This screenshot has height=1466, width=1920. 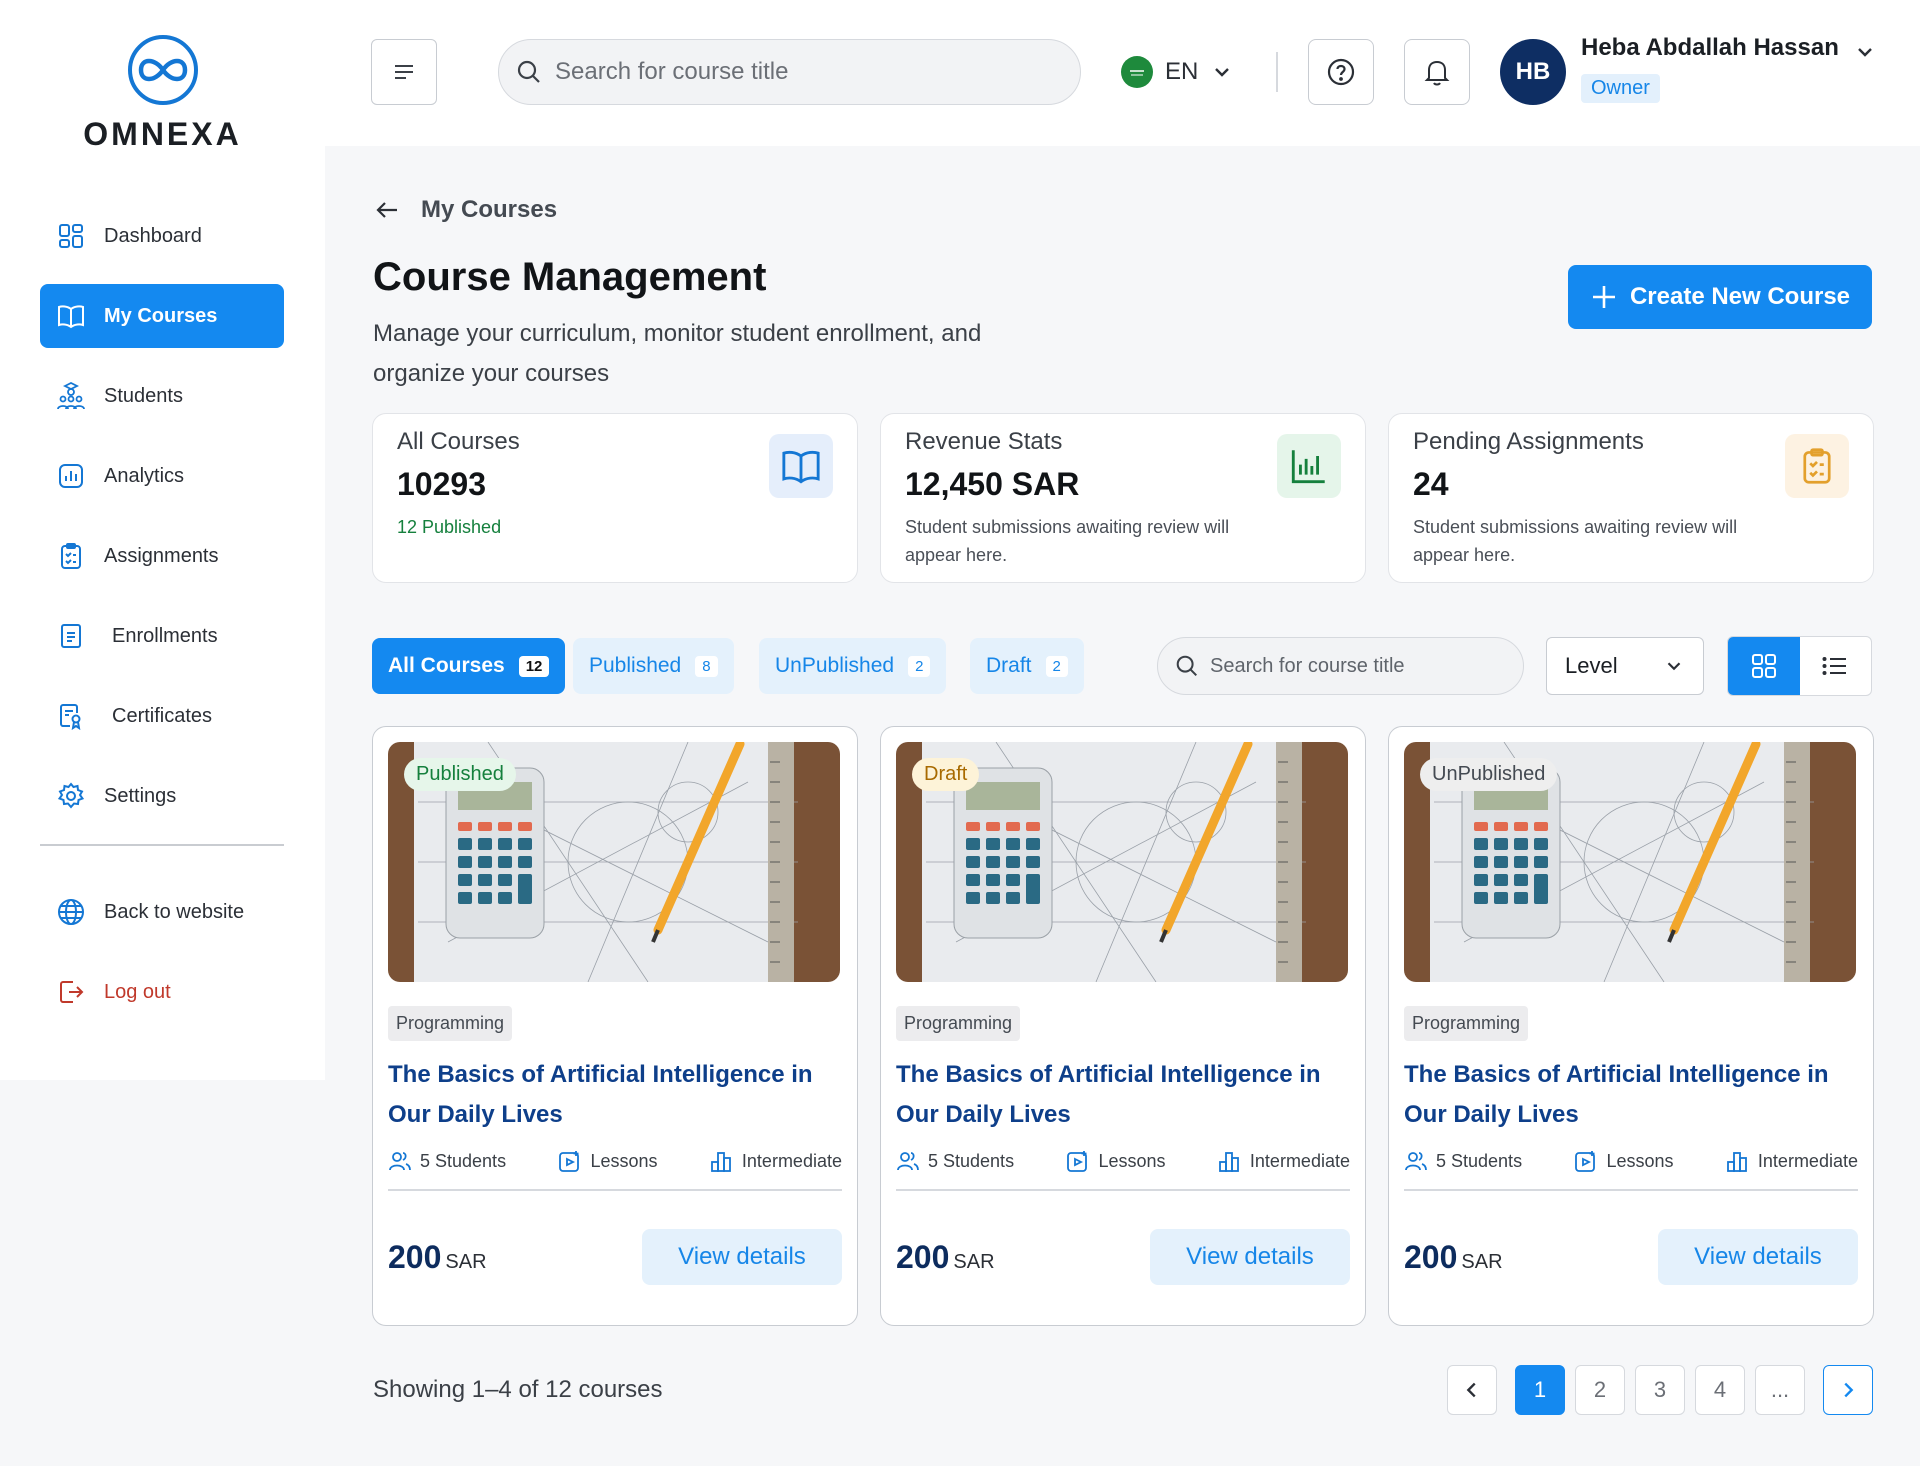 I want to click on students-icon, so click(x=71, y=396).